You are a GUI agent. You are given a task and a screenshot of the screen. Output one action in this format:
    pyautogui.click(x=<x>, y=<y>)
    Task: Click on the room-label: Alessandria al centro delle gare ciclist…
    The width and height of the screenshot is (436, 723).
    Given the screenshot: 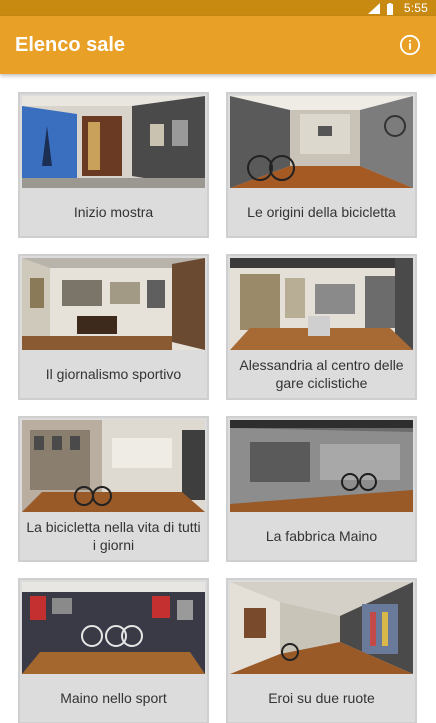 What is the action you would take?
    pyautogui.click(x=321, y=374)
    